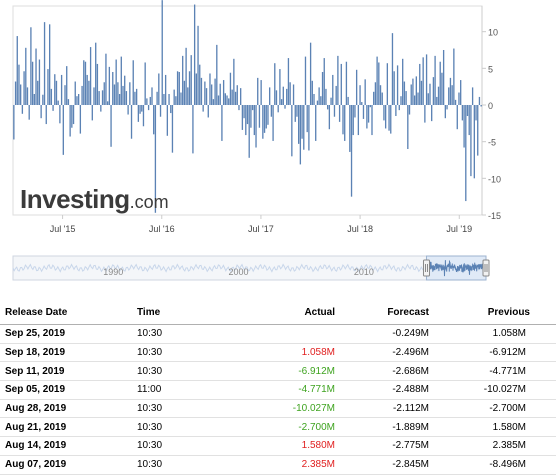 This screenshot has height=475, width=556. What do you see at coordinates (360, 229) in the screenshot?
I see `x-tick-label: Jul '18` at bounding box center [360, 229].